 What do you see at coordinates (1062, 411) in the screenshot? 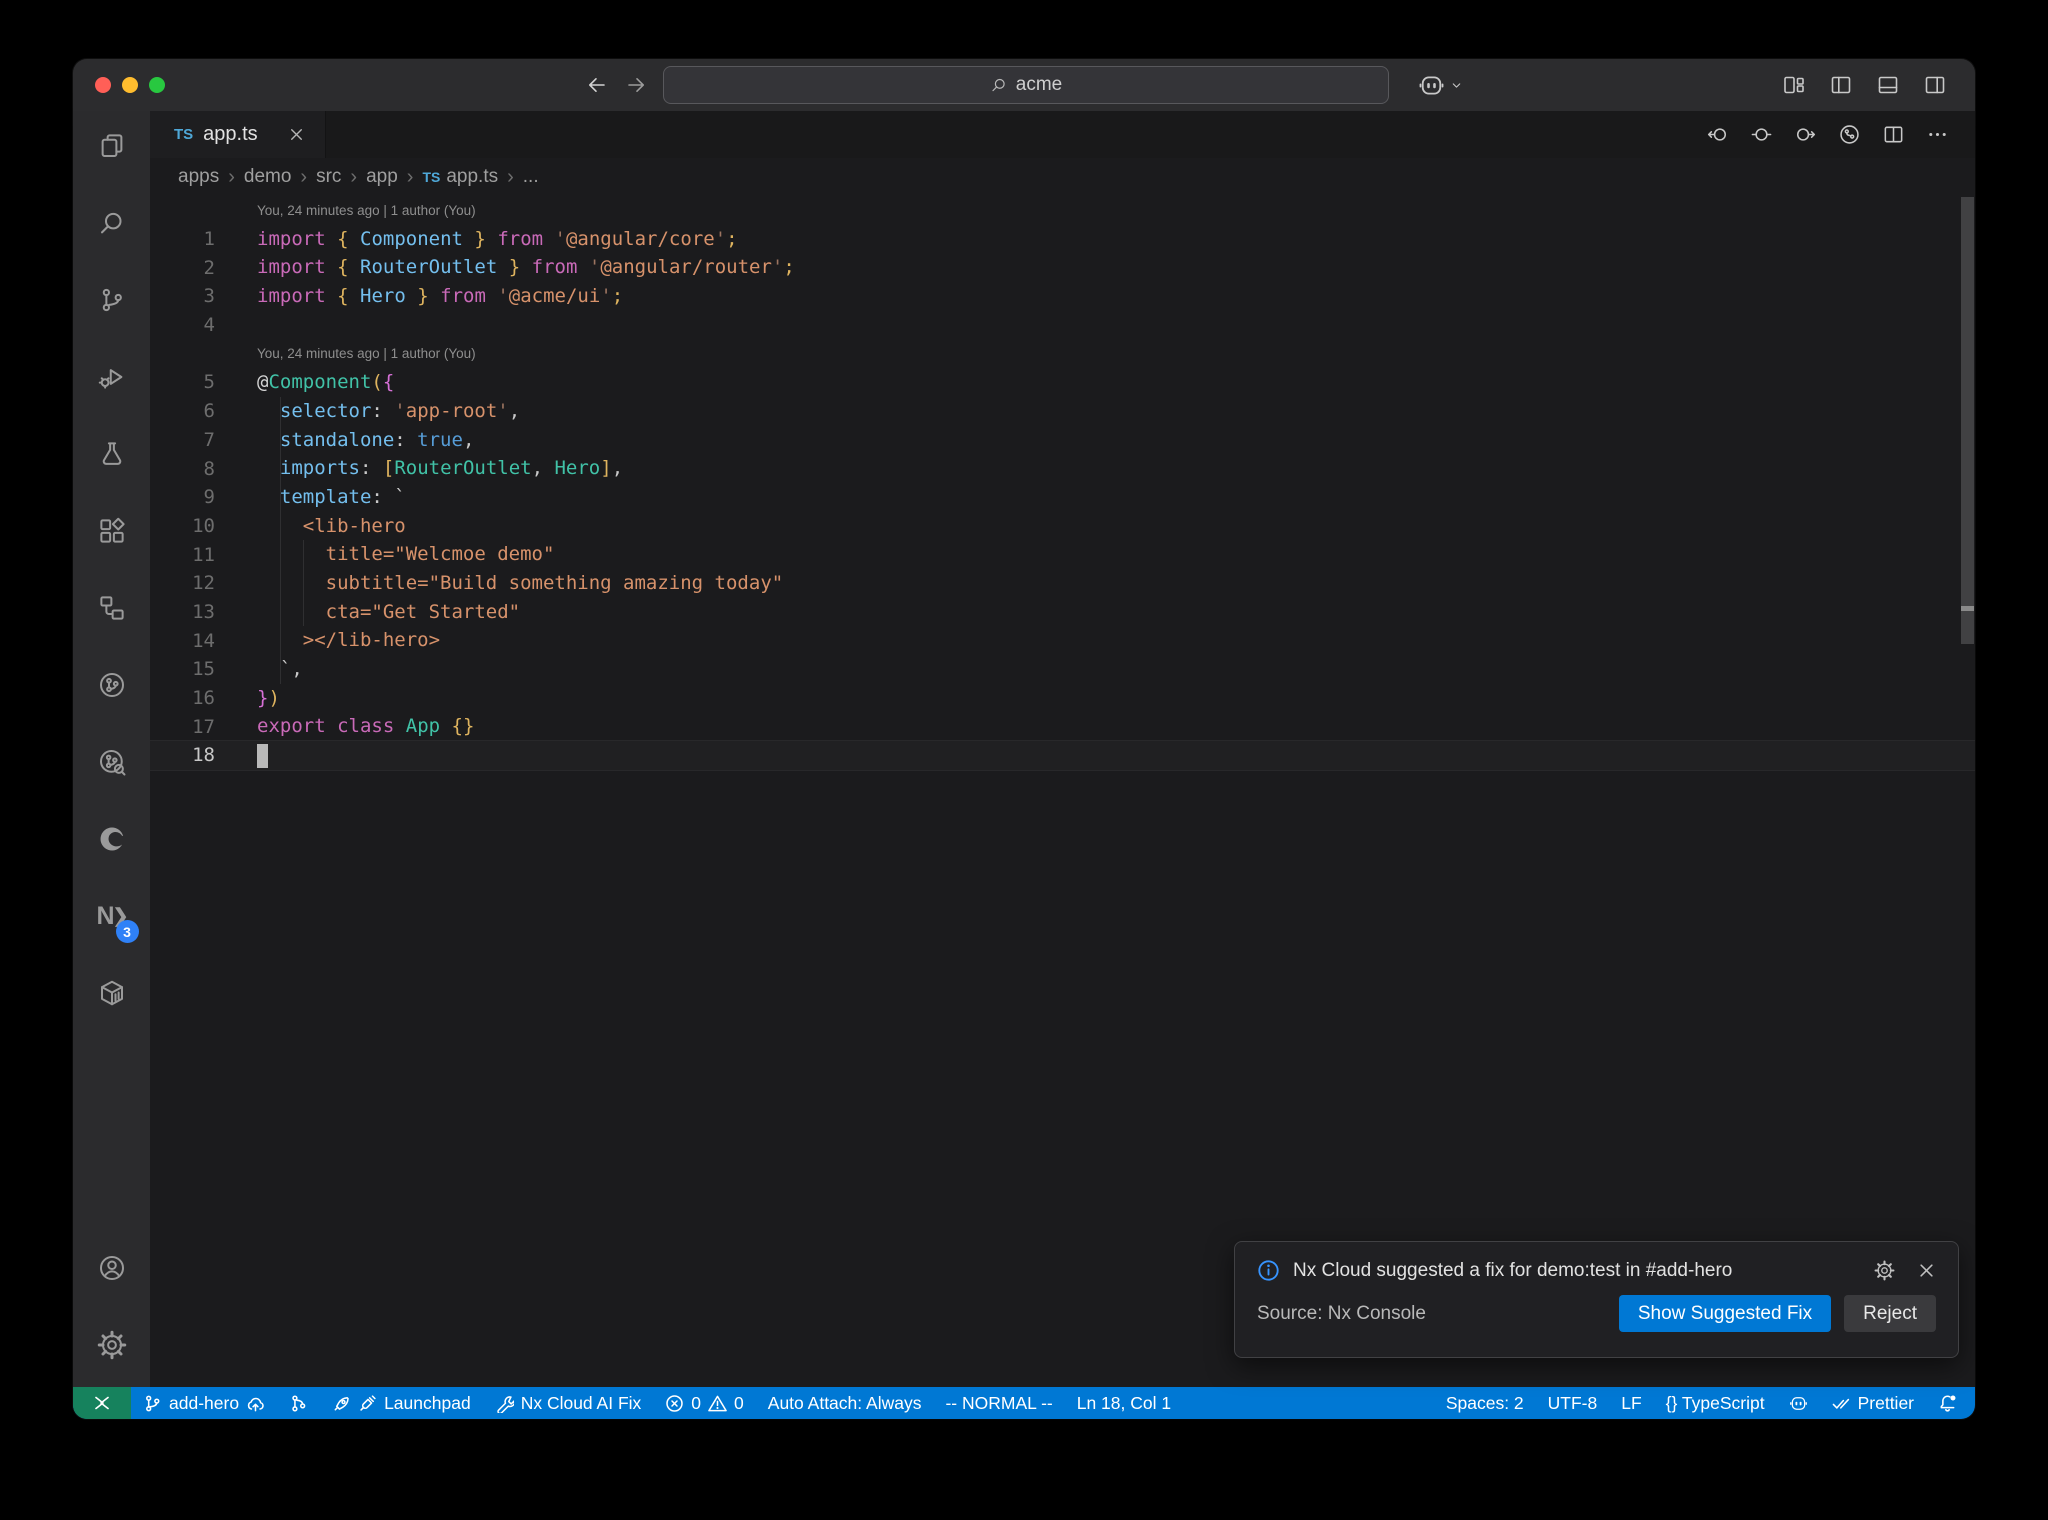
I see `code-line-6: 6 selector: 'app-root',` at bounding box center [1062, 411].